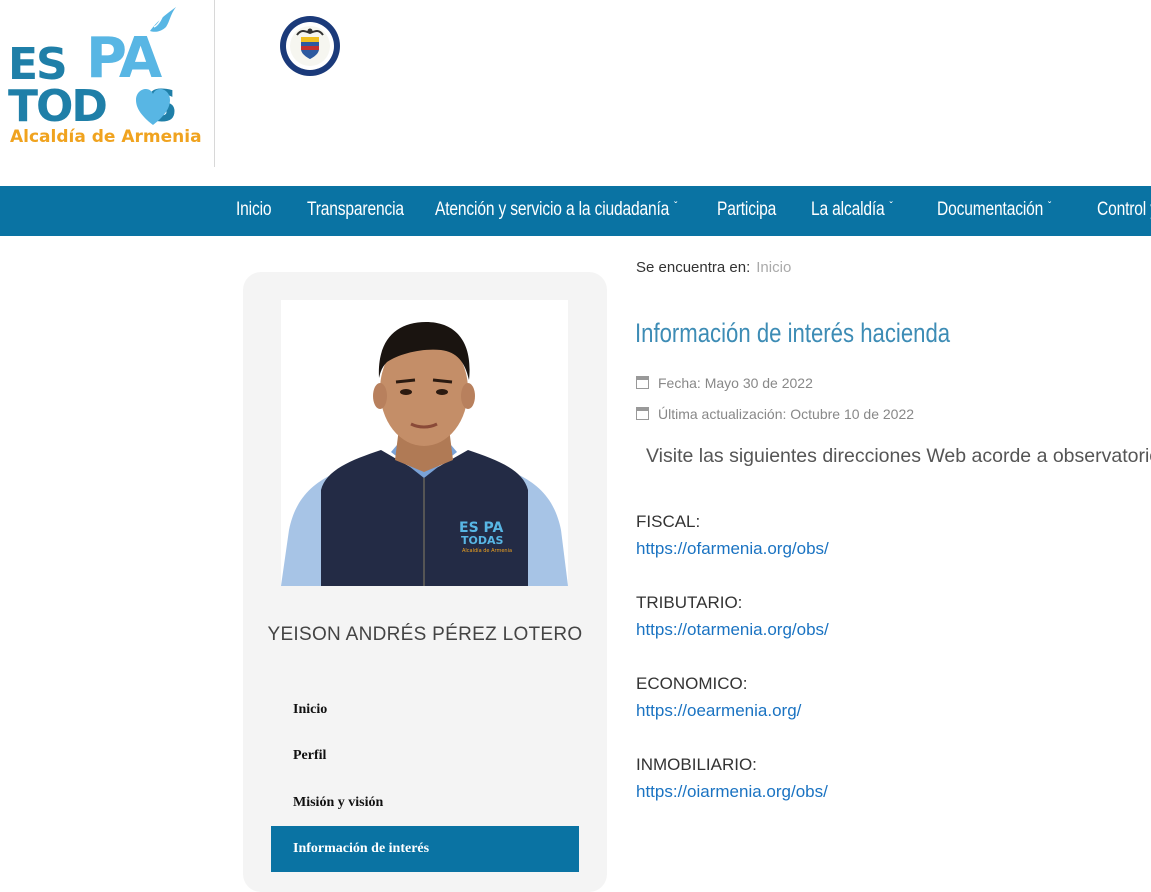 The height and width of the screenshot is (892, 1151). Describe the element at coordinates (693, 267) in the screenshot. I see `breadcrumb-prefix: Se encuentra en:` at that location.